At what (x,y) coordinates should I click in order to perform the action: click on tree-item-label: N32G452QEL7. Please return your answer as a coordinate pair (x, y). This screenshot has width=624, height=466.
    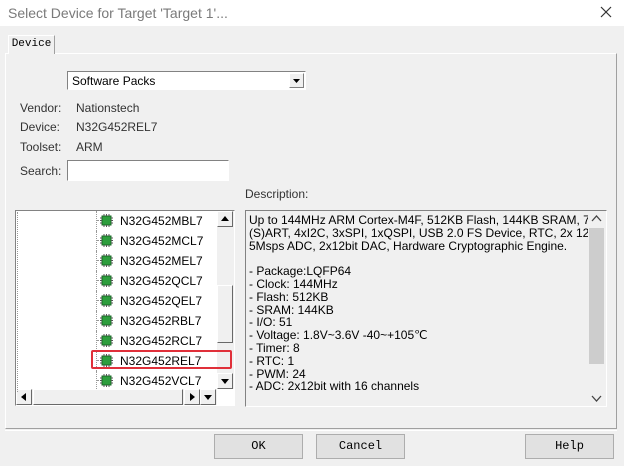
    Looking at the image, I should click on (161, 301).